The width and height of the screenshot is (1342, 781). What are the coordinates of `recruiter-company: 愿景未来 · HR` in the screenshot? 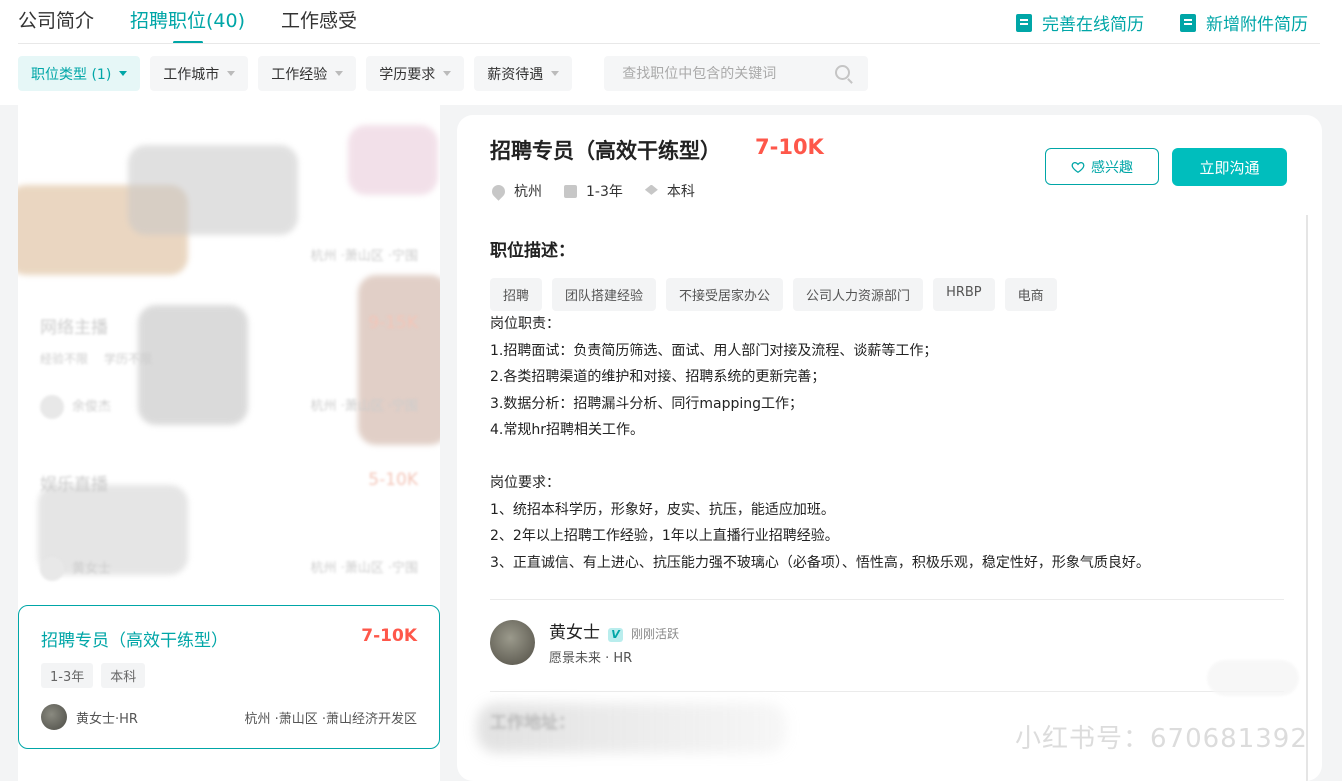 It's located at (591, 658).